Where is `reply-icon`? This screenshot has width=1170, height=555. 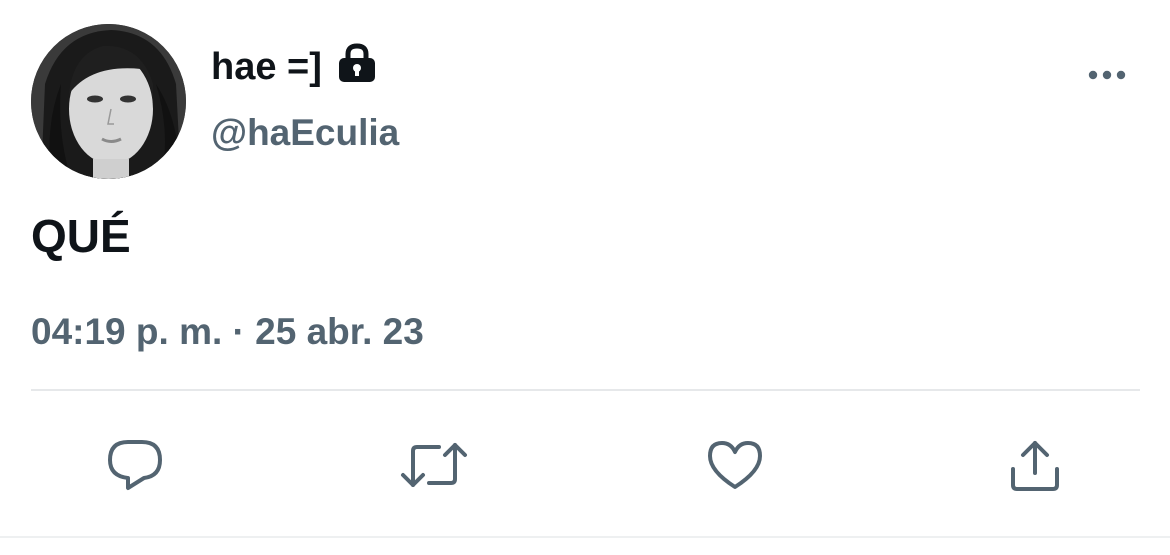
reply-icon is located at coordinates (135, 465).